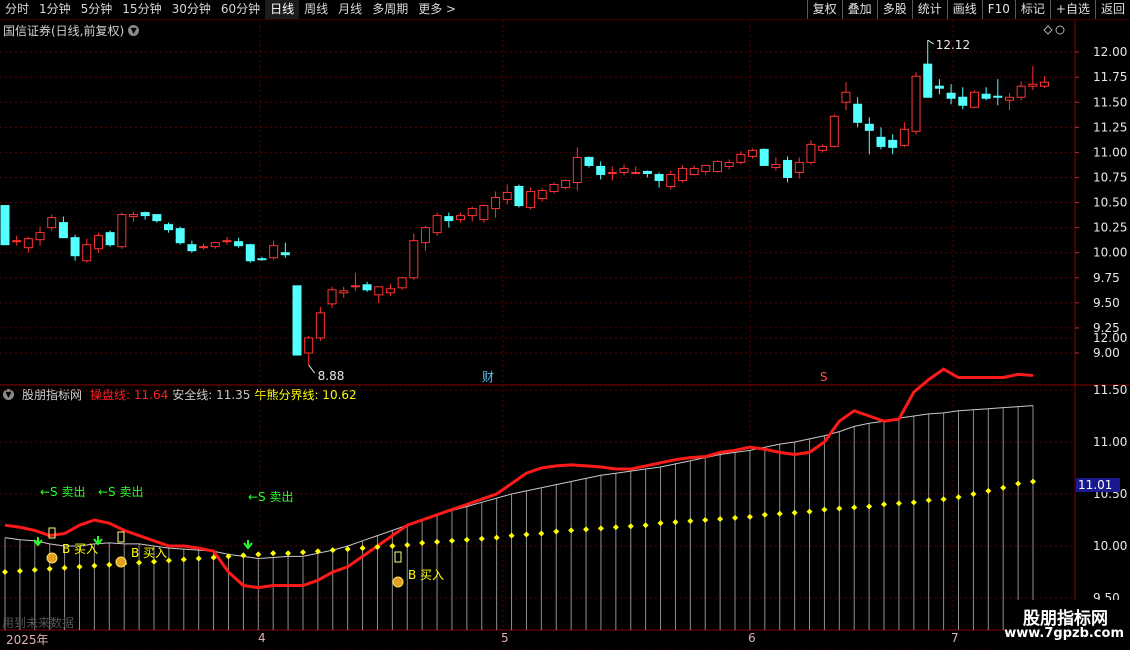 This screenshot has width=1130, height=650. Describe the element at coordinates (1048, 30) in the screenshot. I see `diamond-icon` at that location.